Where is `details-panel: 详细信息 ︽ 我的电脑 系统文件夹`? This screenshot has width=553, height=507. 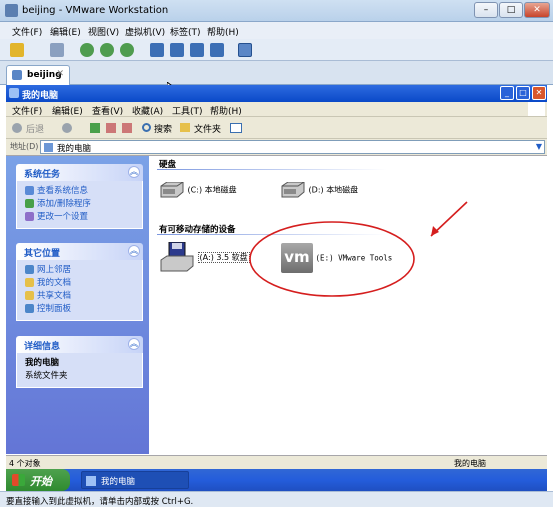 details-panel: 详细信息 ︽ 我的电脑 系统文件夹 is located at coordinates (79, 362).